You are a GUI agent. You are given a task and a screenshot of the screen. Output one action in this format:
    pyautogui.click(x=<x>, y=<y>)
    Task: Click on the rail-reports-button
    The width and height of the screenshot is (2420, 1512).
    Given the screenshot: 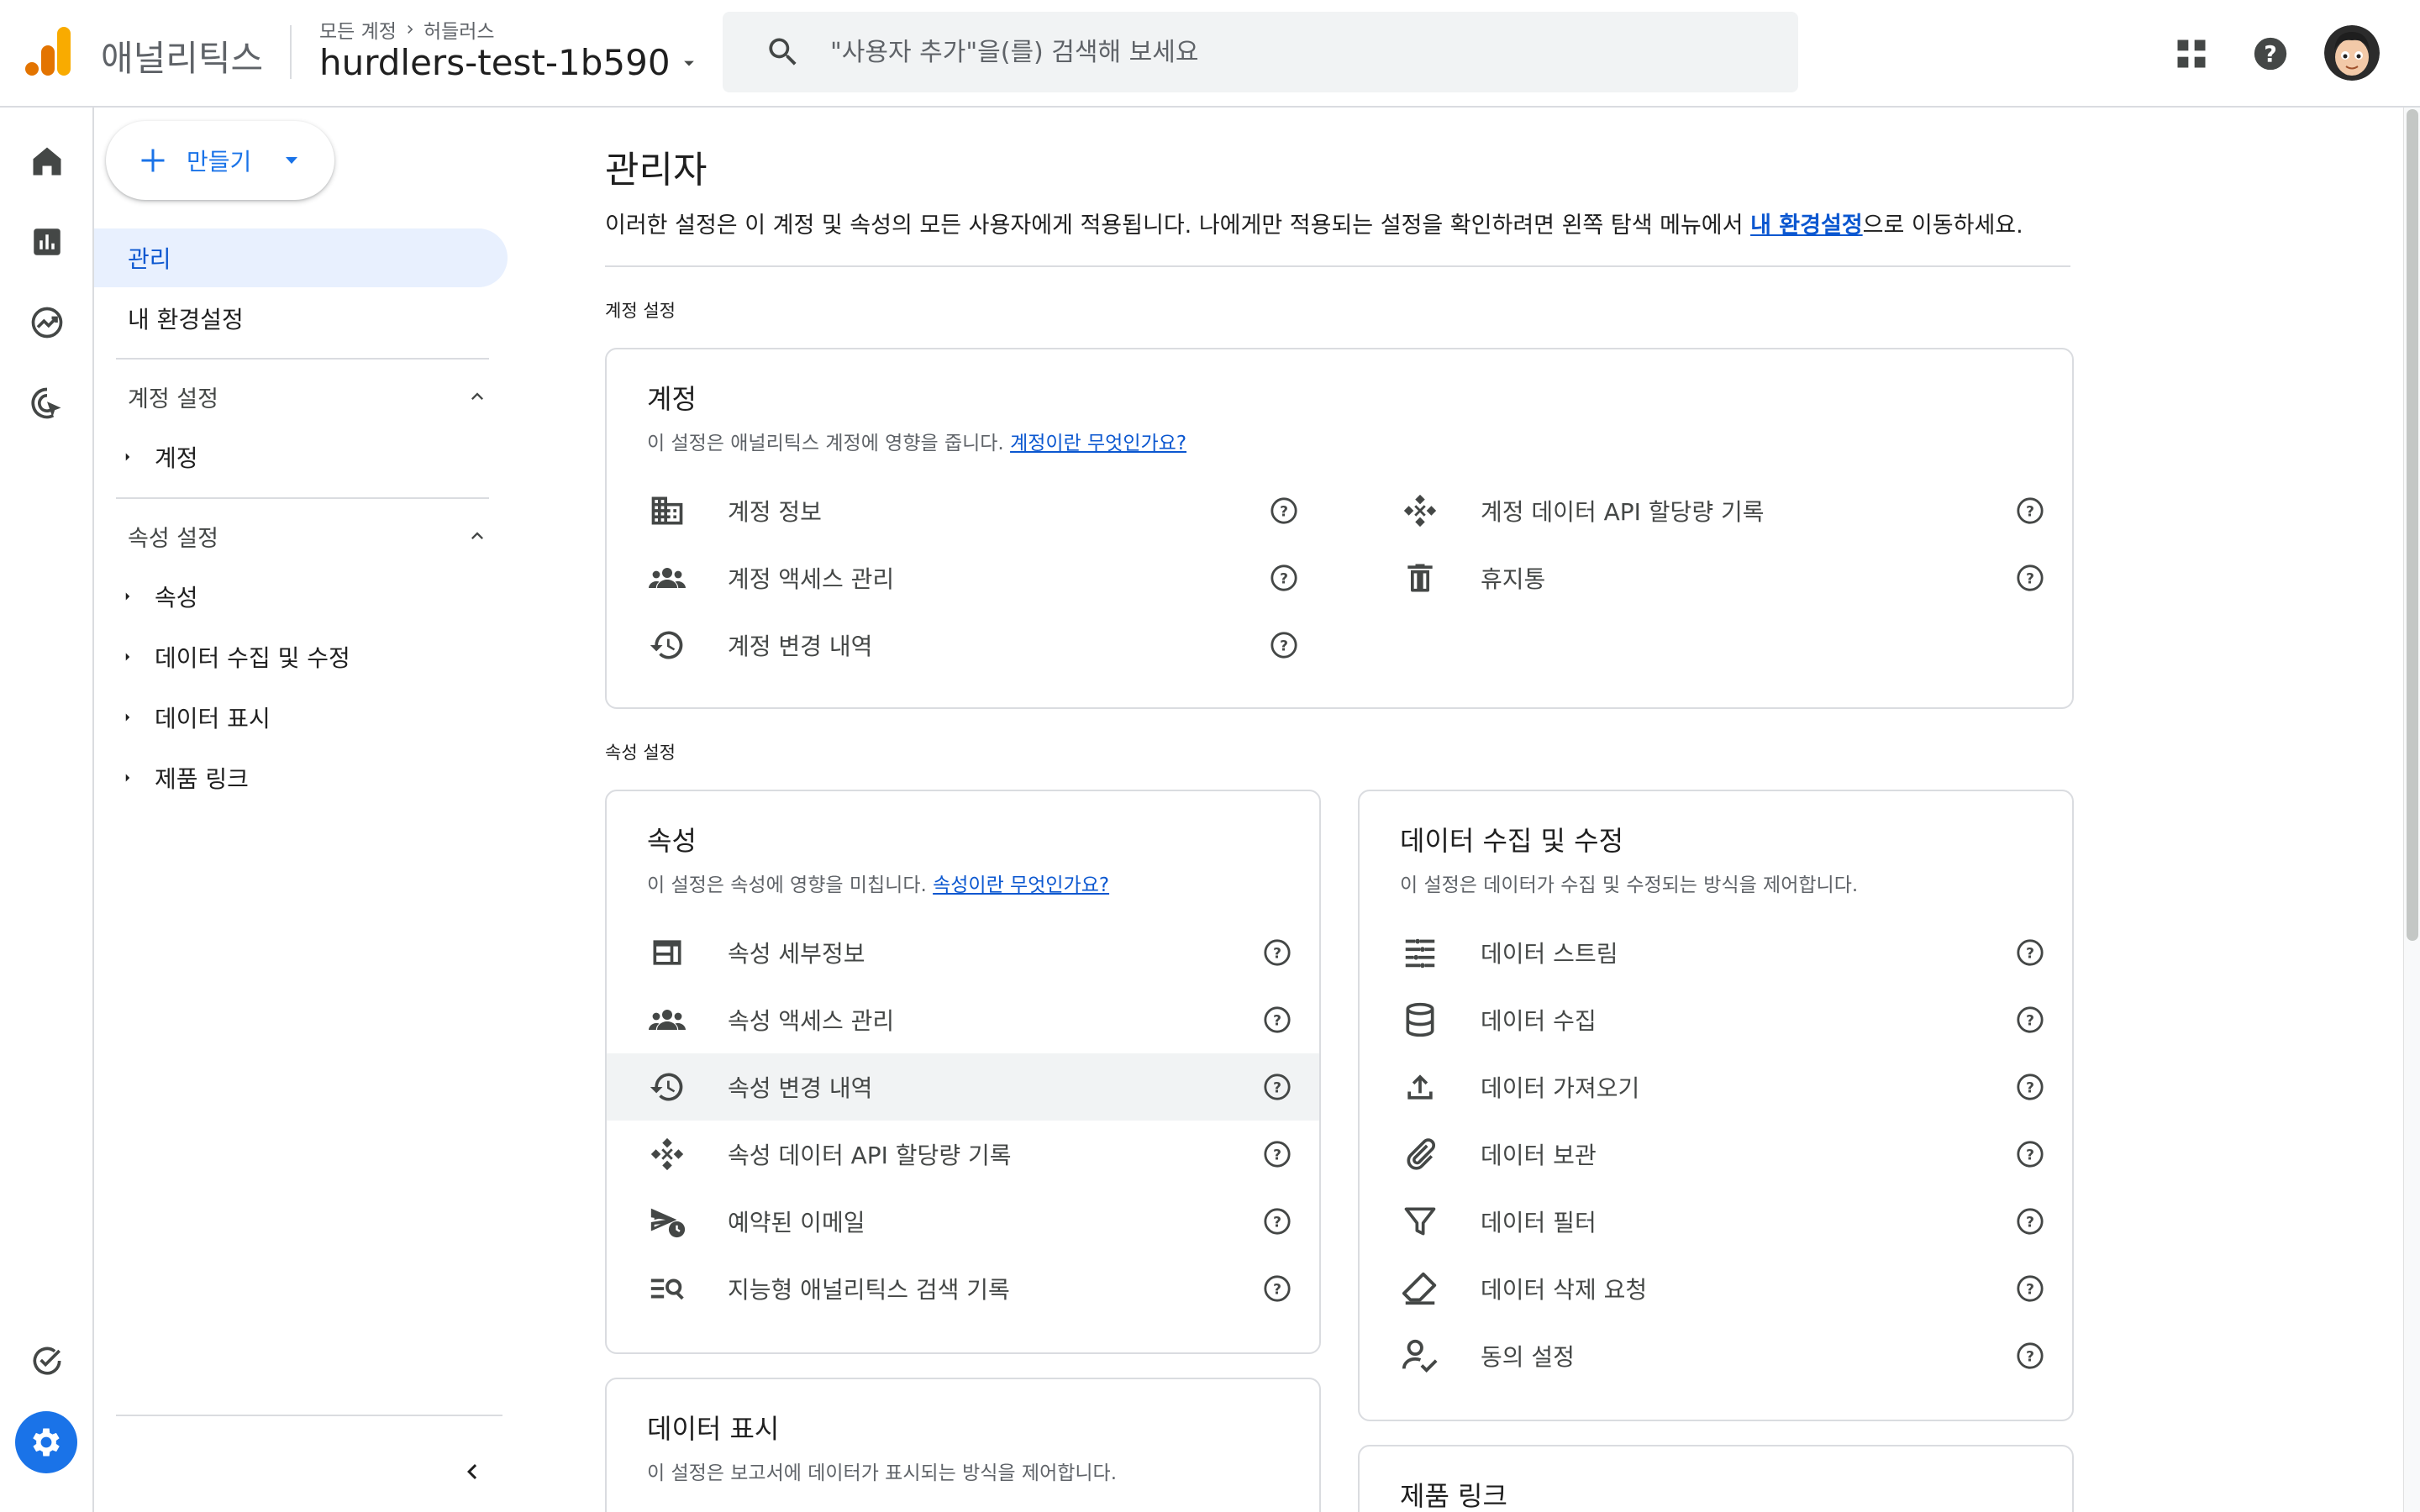 What is the action you would take?
    pyautogui.click(x=47, y=241)
    